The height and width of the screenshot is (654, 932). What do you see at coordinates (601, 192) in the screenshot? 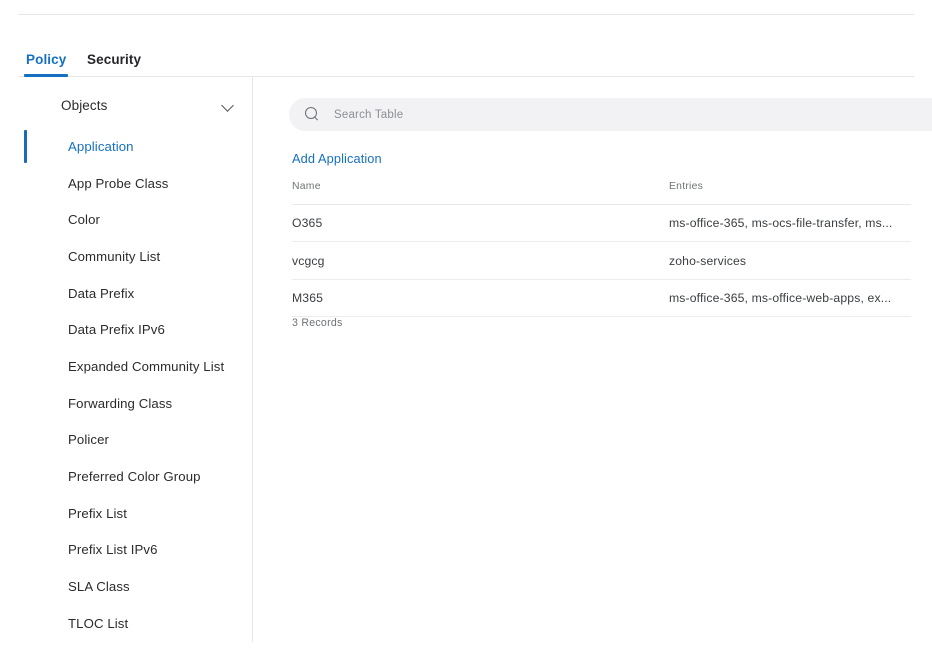
I see `table-header-row: Name Entries` at bounding box center [601, 192].